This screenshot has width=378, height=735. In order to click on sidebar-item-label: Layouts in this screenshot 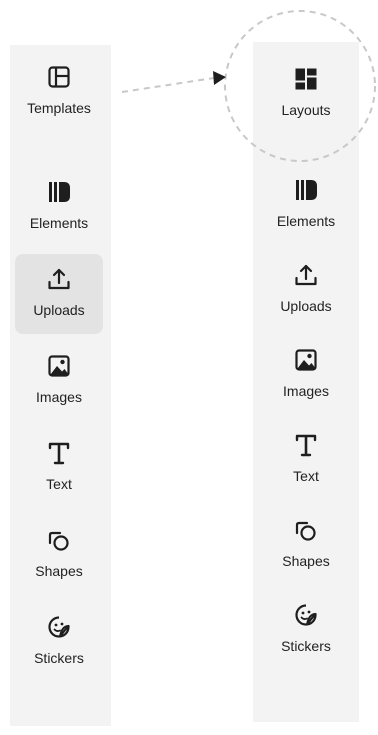, I will do `click(306, 110)`.